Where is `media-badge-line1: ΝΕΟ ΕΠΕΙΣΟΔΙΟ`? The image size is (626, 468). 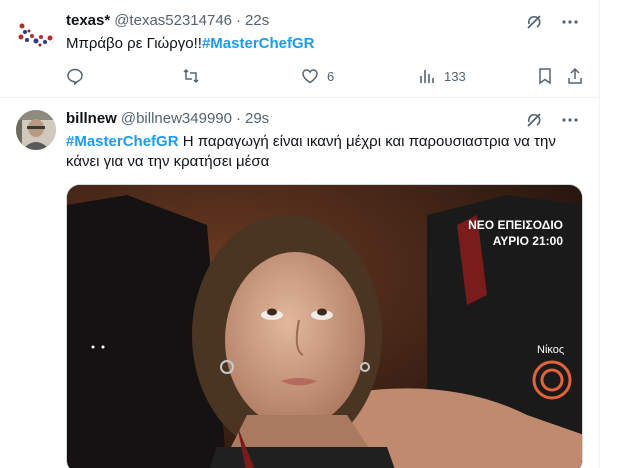 media-badge-line1: ΝΕΟ ΕΠΕΙΣΟΔΙΟ is located at coordinates (515, 225).